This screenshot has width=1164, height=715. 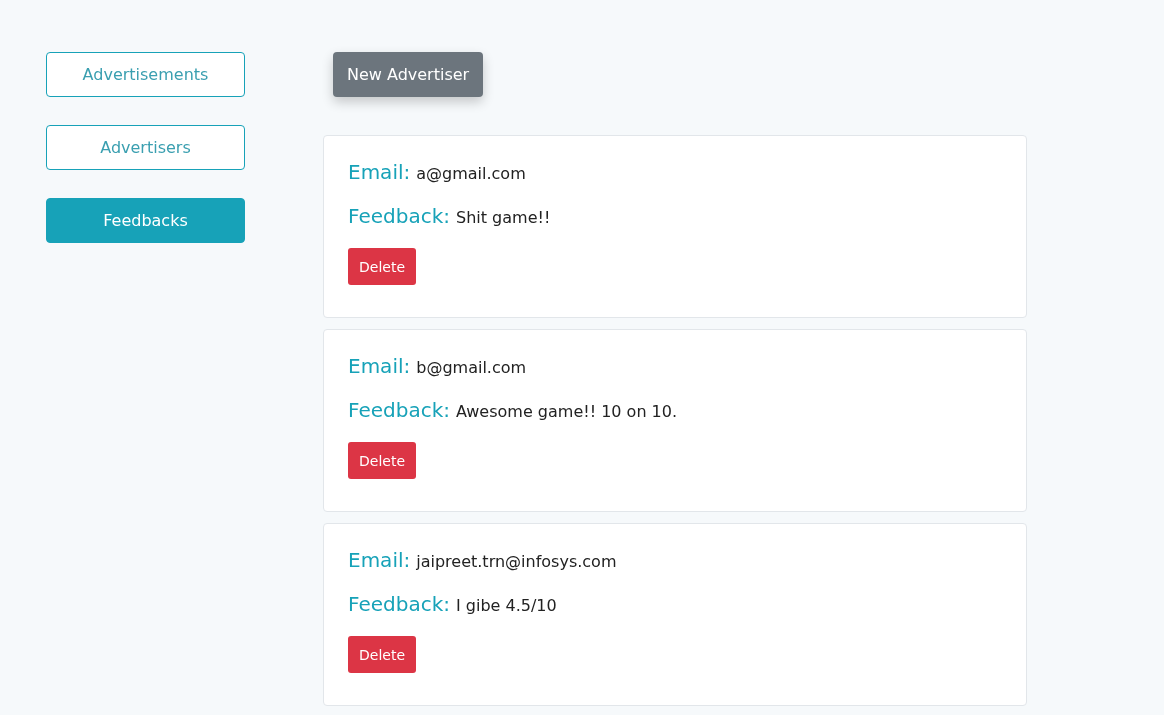 What do you see at coordinates (503, 217) in the screenshot?
I see `field-value: Shit game!!` at bounding box center [503, 217].